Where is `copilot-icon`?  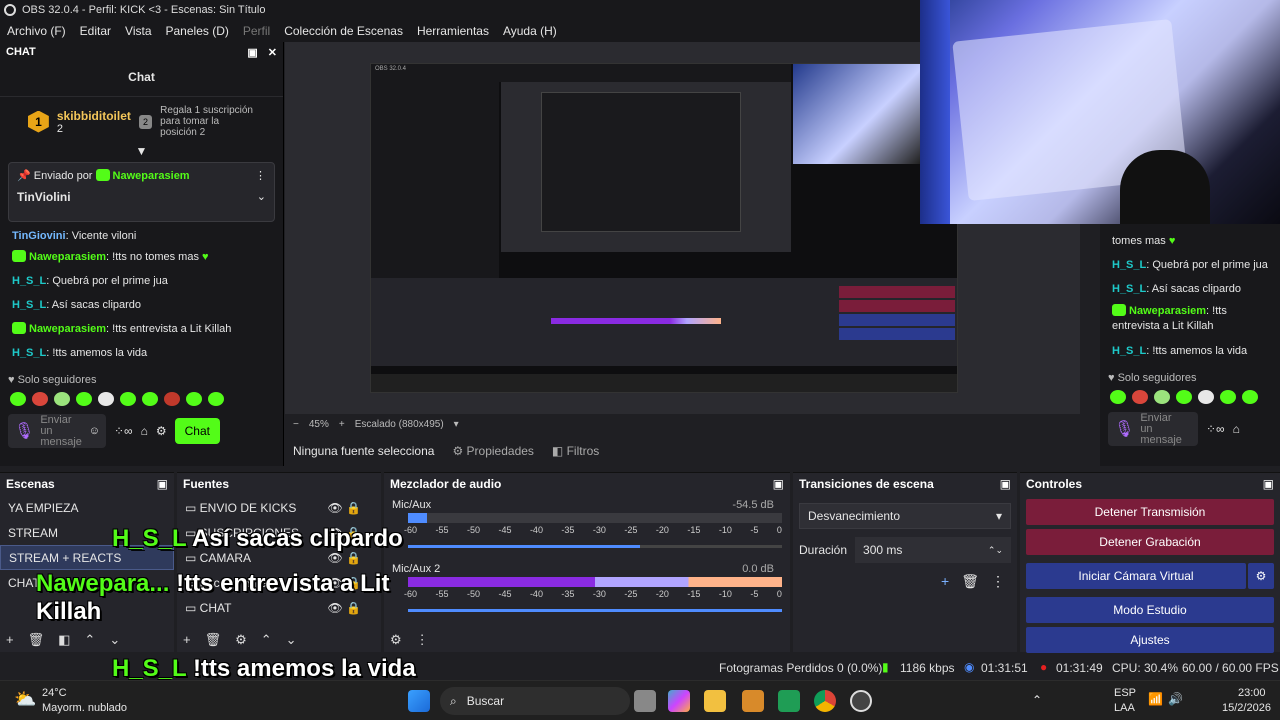 copilot-icon is located at coordinates (679, 701).